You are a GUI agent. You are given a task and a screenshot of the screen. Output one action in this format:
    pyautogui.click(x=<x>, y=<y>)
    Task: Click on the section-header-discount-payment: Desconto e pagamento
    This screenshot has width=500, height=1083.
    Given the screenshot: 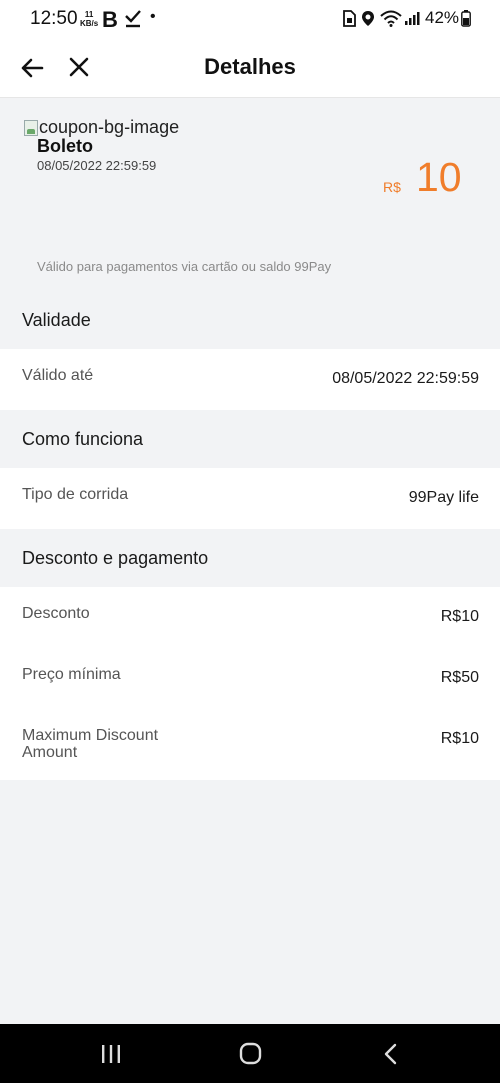 What is the action you would take?
    pyautogui.click(x=250, y=558)
    